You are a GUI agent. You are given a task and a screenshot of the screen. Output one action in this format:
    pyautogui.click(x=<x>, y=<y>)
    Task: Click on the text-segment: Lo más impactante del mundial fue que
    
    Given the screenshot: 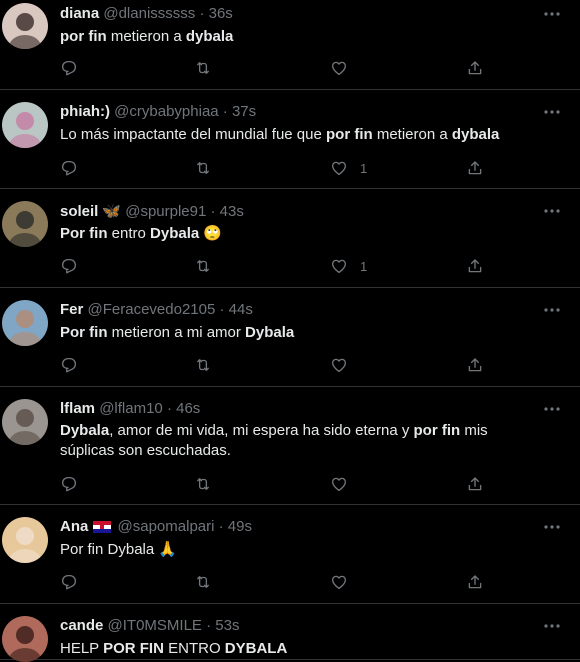 What is the action you would take?
    pyautogui.click(x=193, y=134)
    